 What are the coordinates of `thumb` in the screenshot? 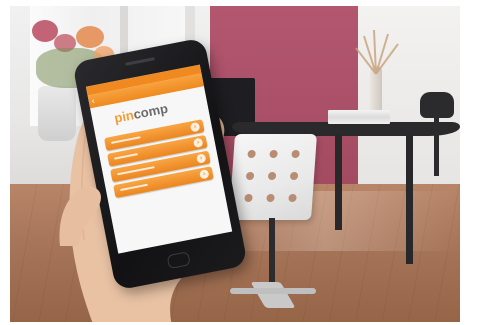 It's located at (80, 216).